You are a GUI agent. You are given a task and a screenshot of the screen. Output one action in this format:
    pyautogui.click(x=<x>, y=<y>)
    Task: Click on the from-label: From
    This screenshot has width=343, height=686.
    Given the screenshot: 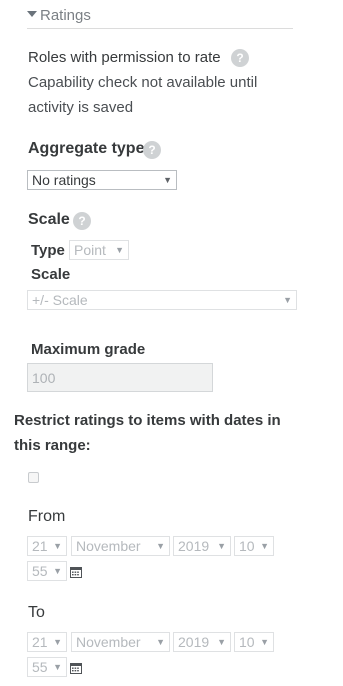 What is the action you would take?
    pyautogui.click(x=47, y=516)
    